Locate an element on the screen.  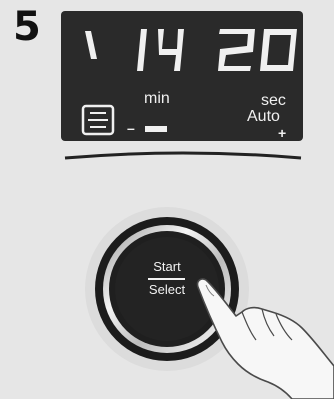
oven-icon is located at coordinates (98, 120).